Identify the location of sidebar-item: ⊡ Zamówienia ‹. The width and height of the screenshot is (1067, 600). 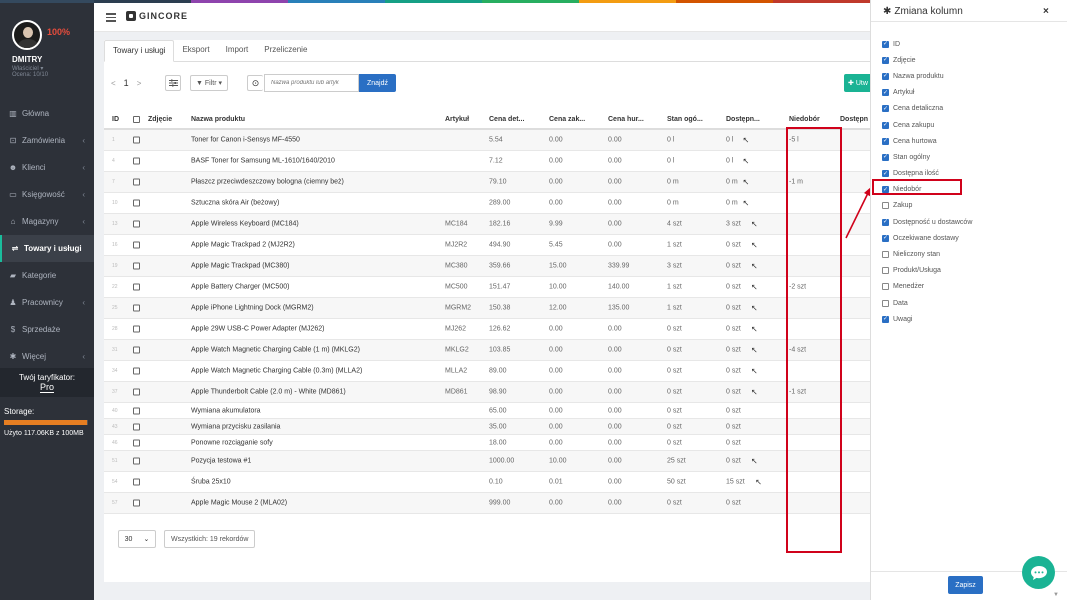
(47, 140).